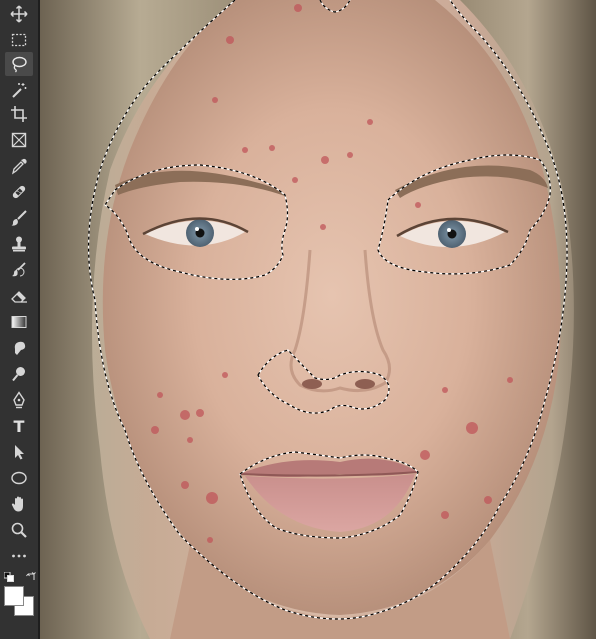 Image resolution: width=596 pixels, height=639 pixels. I want to click on gradient-icon, so click(19, 322).